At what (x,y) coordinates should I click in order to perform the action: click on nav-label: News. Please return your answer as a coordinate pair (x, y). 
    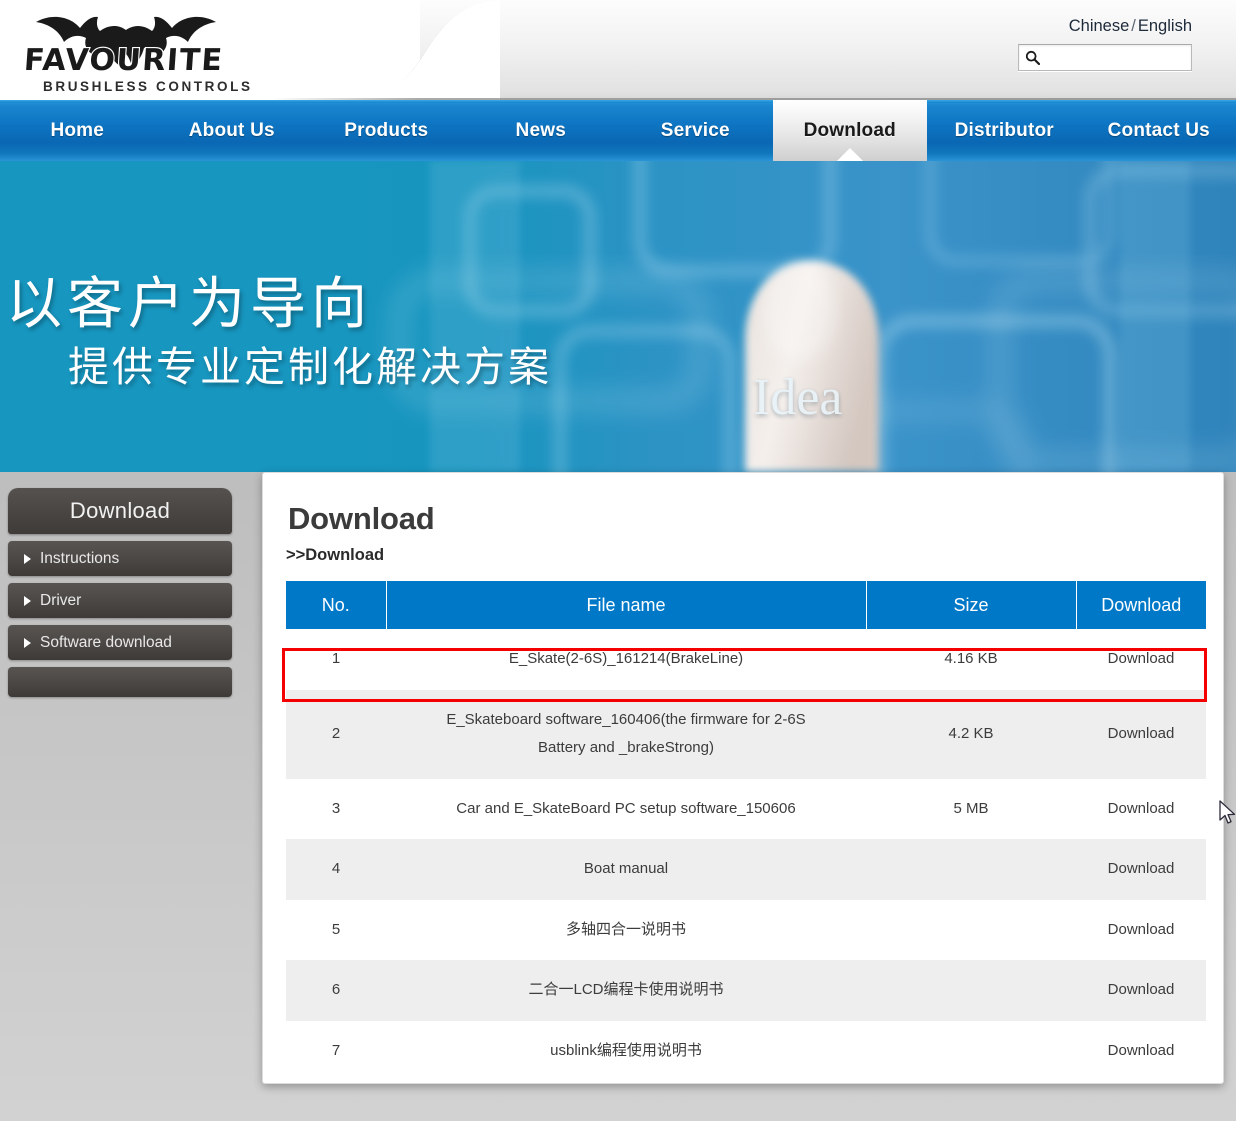
    Looking at the image, I should click on (540, 130).